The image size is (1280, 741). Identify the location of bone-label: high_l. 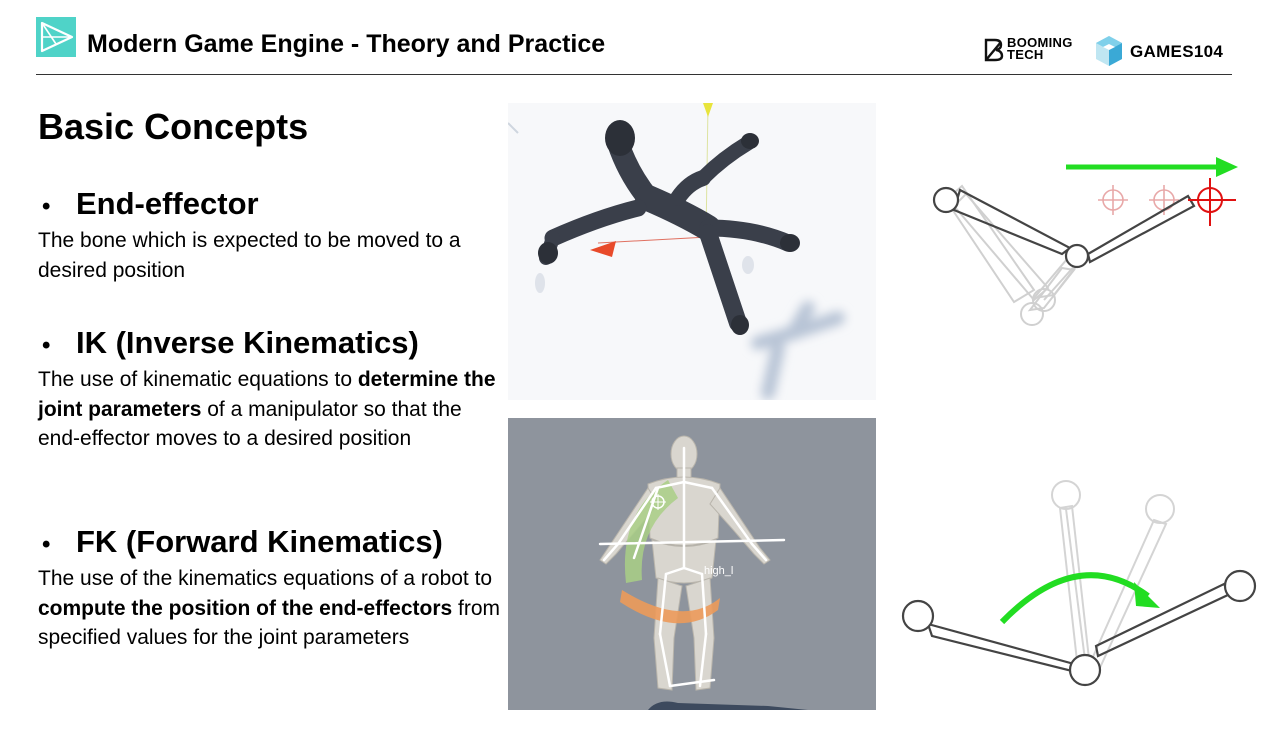
(718, 571).